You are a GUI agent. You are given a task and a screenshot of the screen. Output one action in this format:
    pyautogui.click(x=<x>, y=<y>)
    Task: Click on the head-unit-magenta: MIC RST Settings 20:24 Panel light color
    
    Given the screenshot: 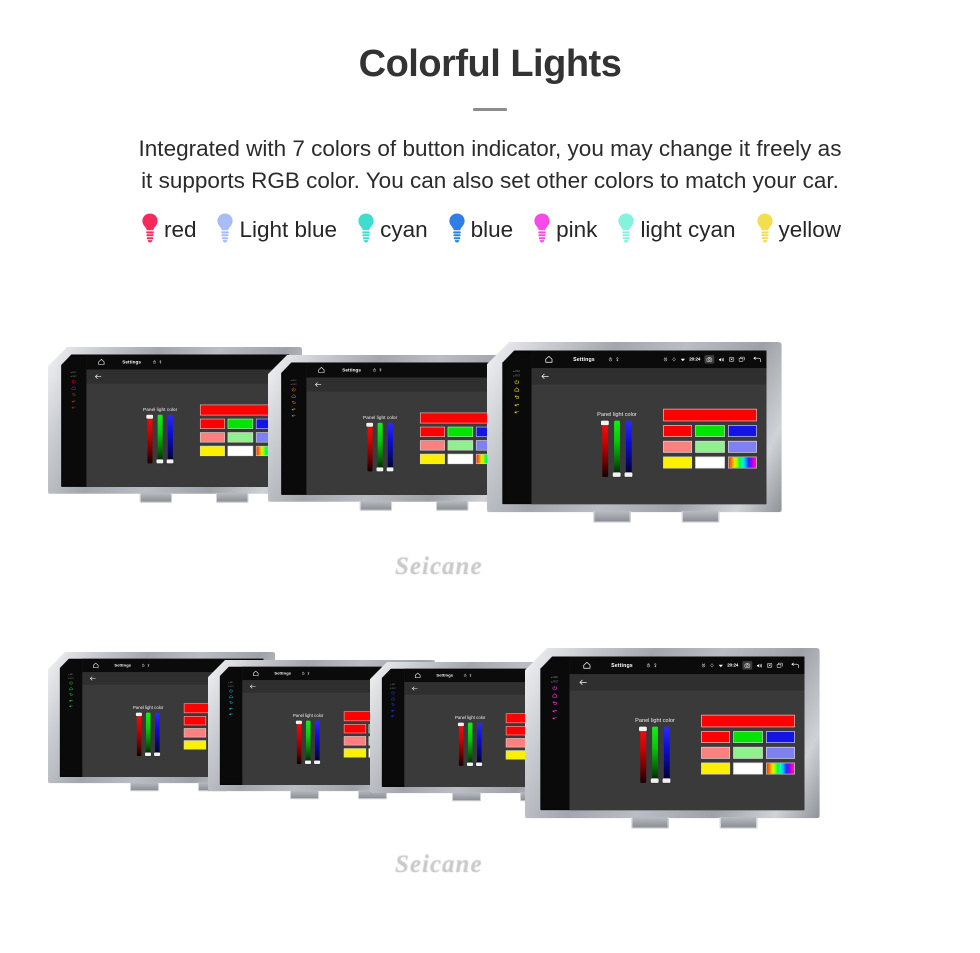 What is the action you would take?
    pyautogui.click(x=672, y=738)
    